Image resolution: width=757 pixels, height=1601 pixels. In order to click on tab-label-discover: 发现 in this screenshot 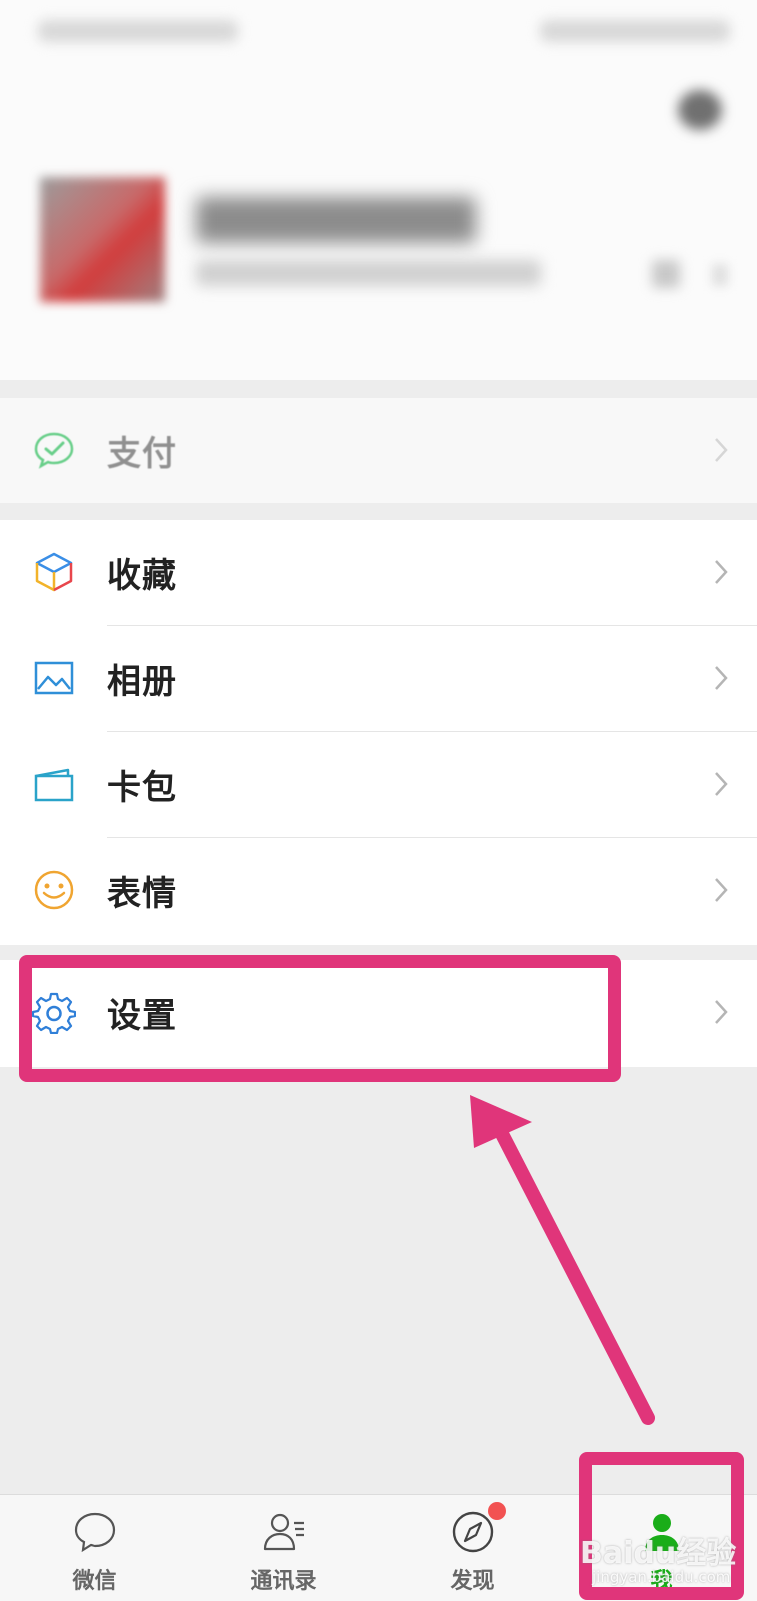, I will do `click(472, 1581)`.